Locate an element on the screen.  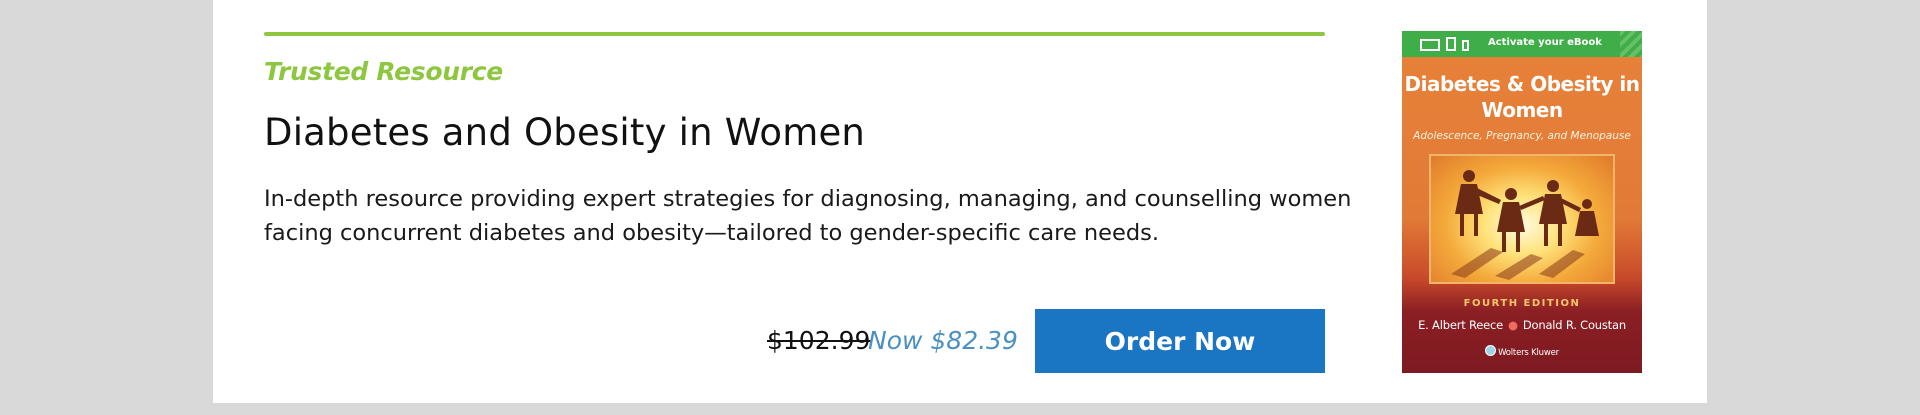
chevron-arrows-icon is located at coordinates (1631, 44).